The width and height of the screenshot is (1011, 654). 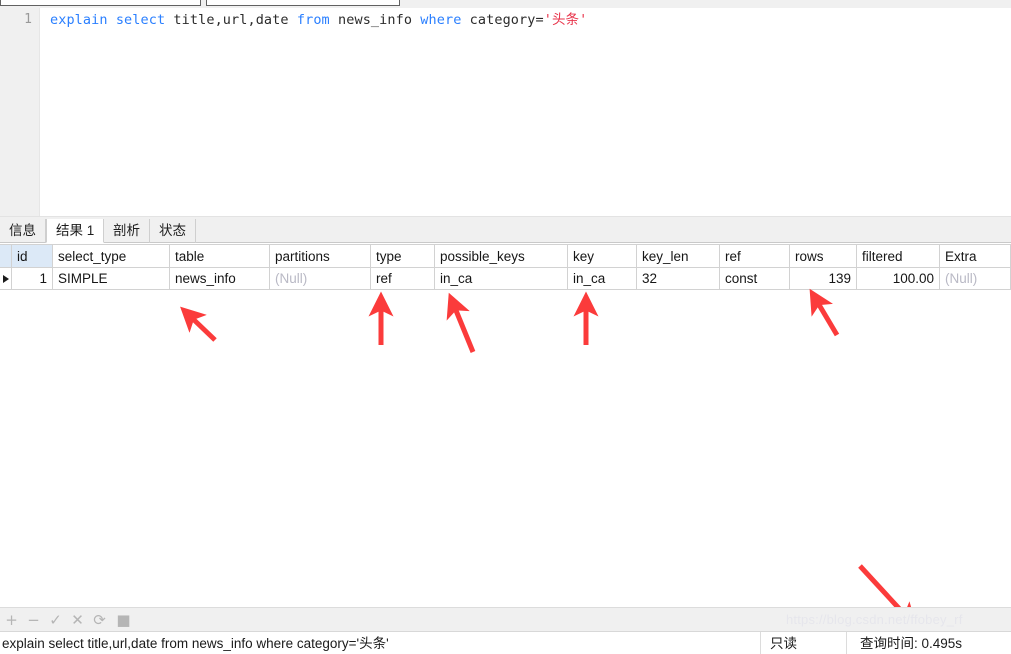 I want to click on arrow-to-rows-column, so click(x=824, y=312).